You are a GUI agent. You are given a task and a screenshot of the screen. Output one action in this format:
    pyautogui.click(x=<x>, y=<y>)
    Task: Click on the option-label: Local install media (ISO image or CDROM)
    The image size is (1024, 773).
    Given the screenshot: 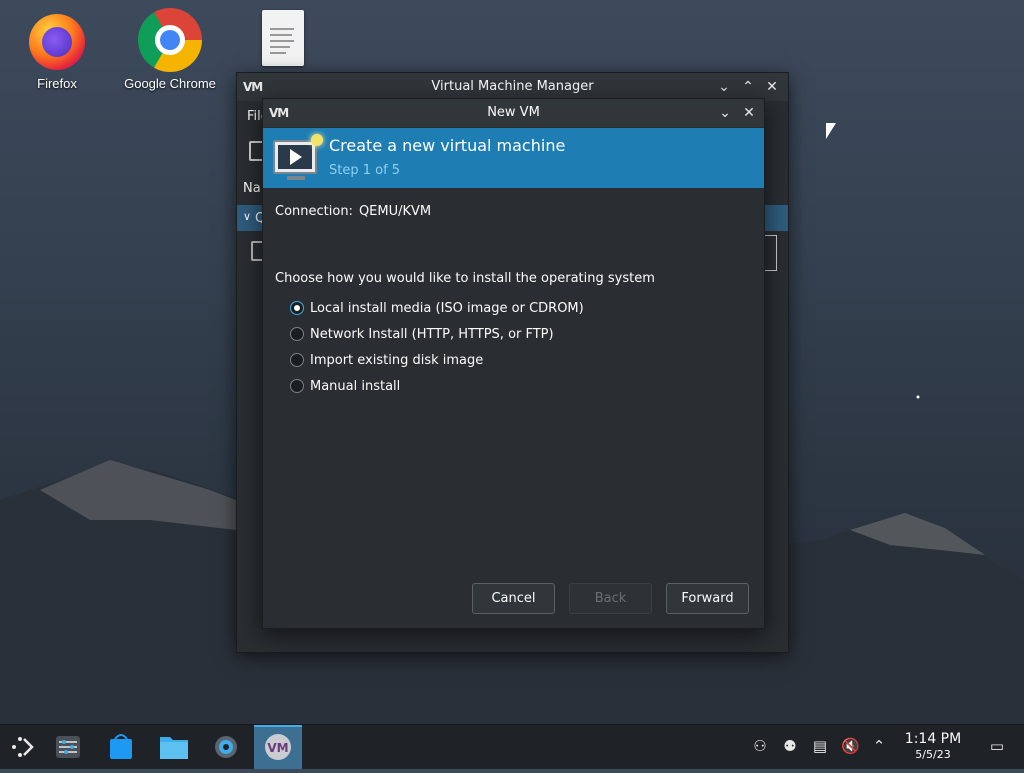 What is the action you would take?
    pyautogui.click(x=447, y=308)
    